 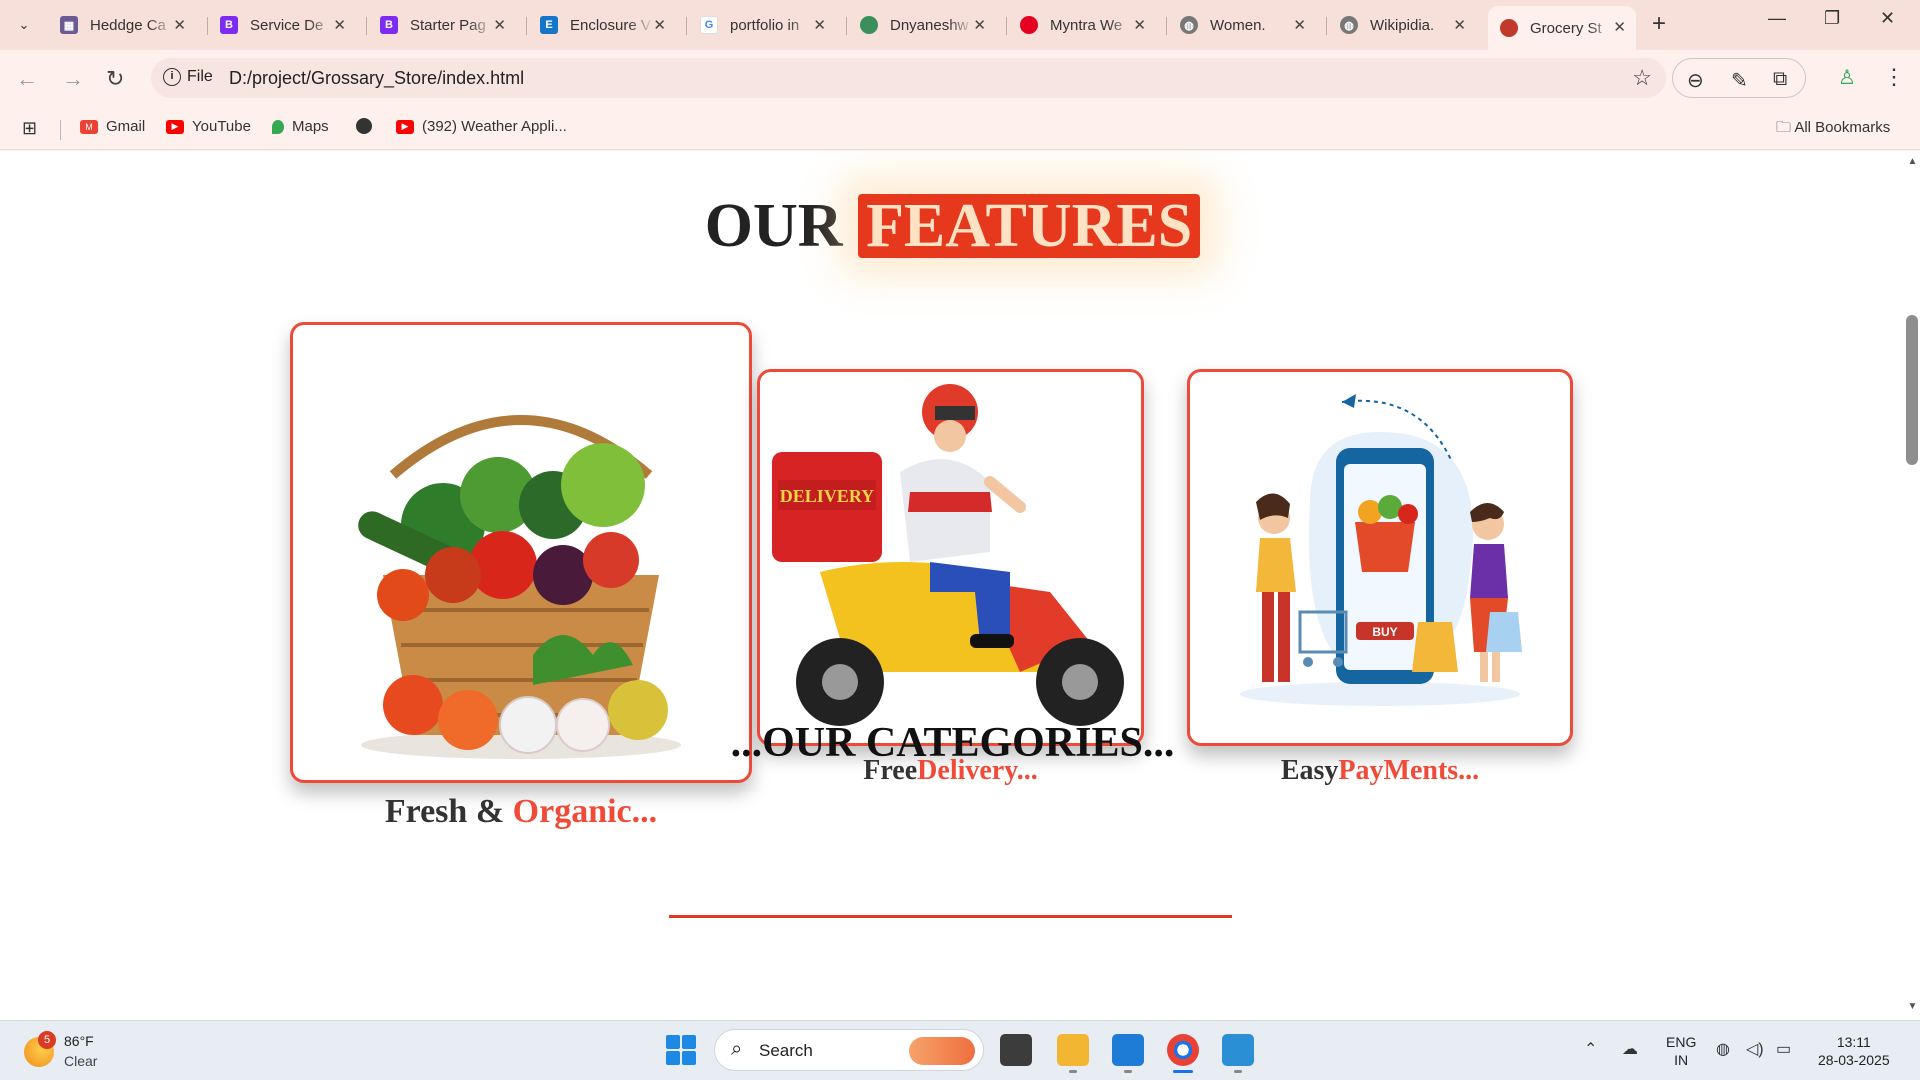 I want to click on mobile-shopping-image: BUY, so click(x=1381, y=550).